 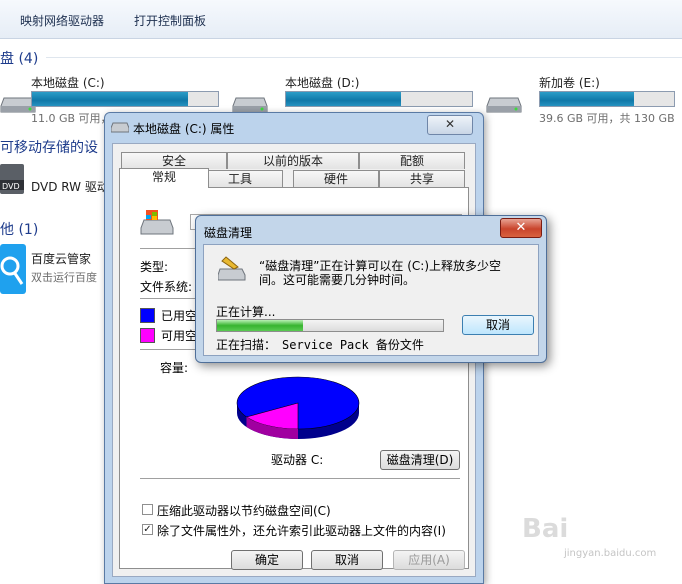 I want to click on ok-button: 确定, so click(x=267, y=560).